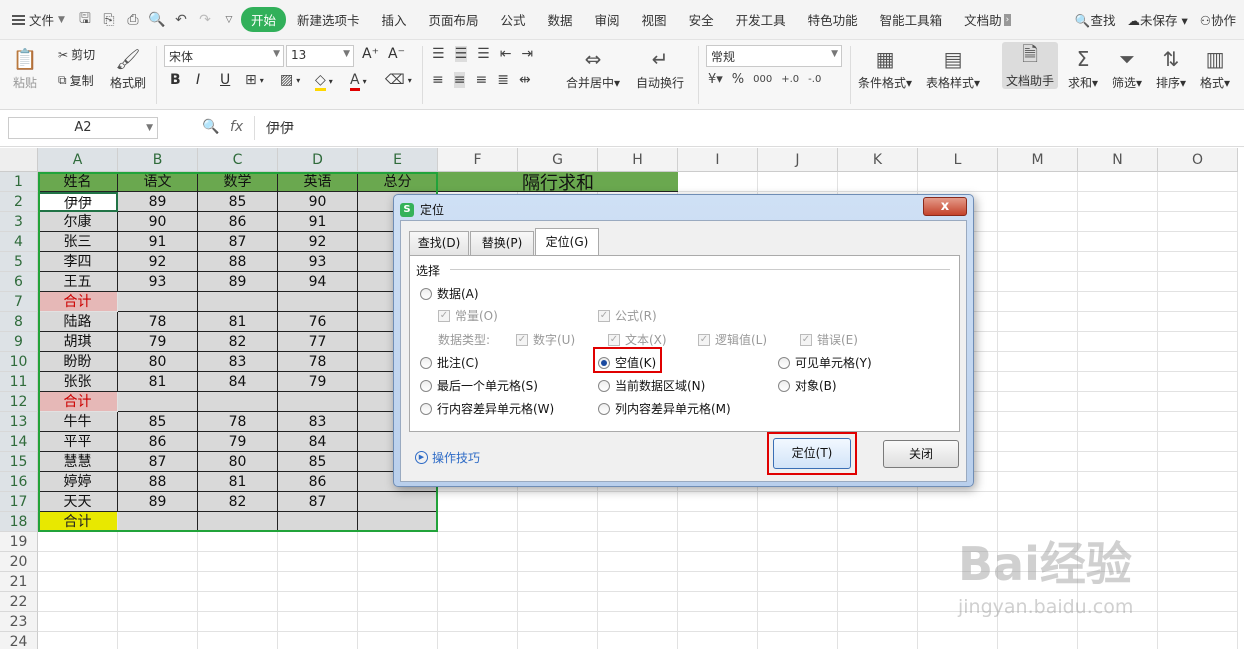 This screenshot has width=1244, height=649. I want to click on sum-button: Σ 求和▾, so click(1083, 67).